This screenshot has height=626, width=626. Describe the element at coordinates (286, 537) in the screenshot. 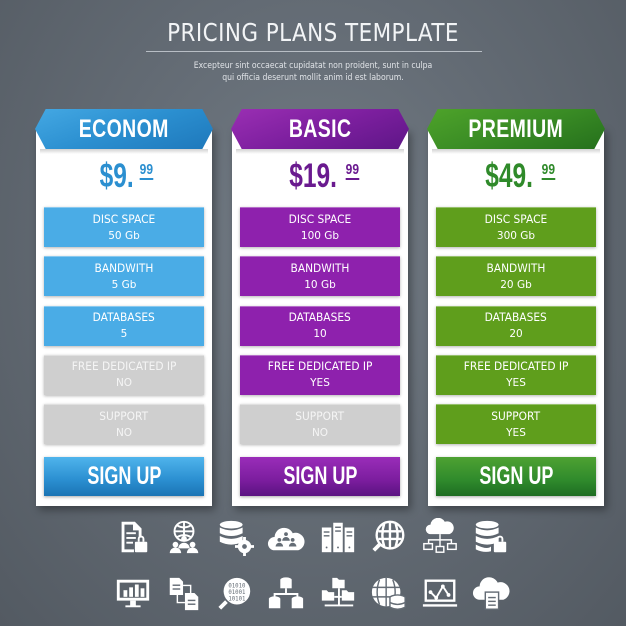

I see `cloud-users-icon` at that location.